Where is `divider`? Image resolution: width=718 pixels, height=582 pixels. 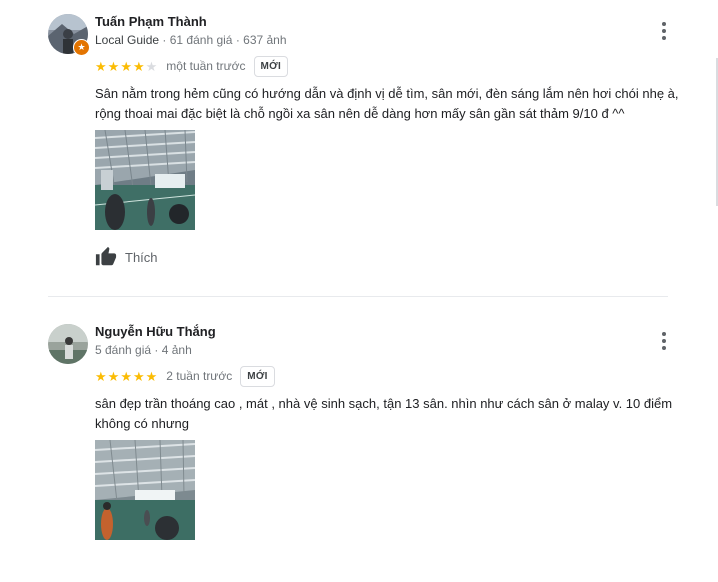
divider is located at coordinates (358, 296).